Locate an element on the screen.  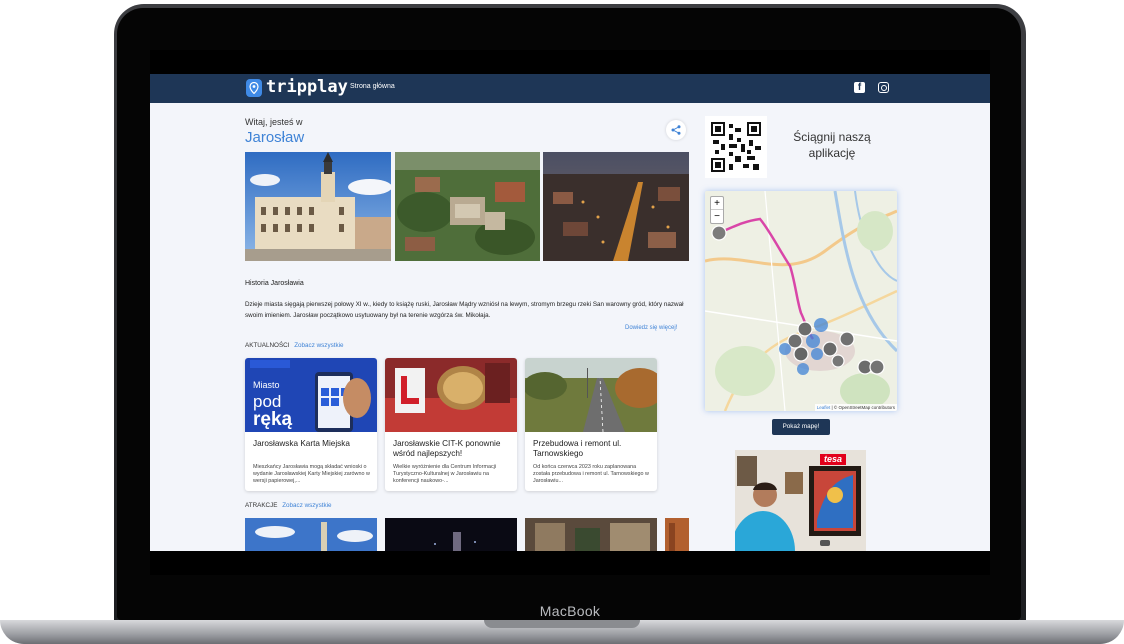
leaflet-link: Leaflet is located at coordinates (824, 407).